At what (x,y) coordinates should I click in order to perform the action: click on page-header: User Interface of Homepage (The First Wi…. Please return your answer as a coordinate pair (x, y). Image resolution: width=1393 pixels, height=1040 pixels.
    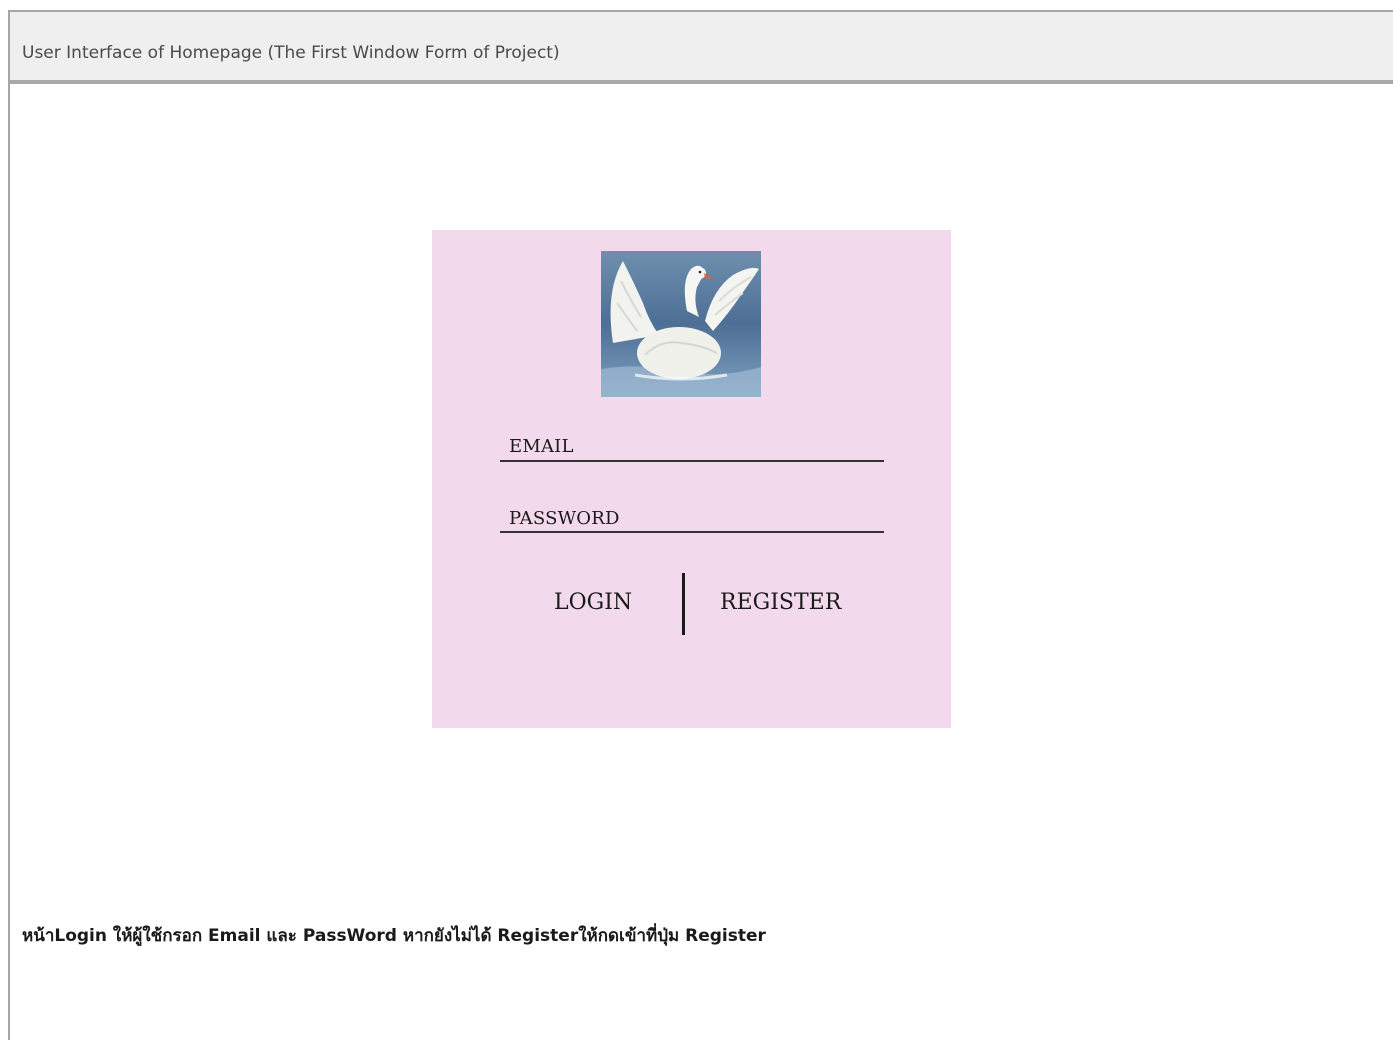
    Looking at the image, I should click on (701, 48).